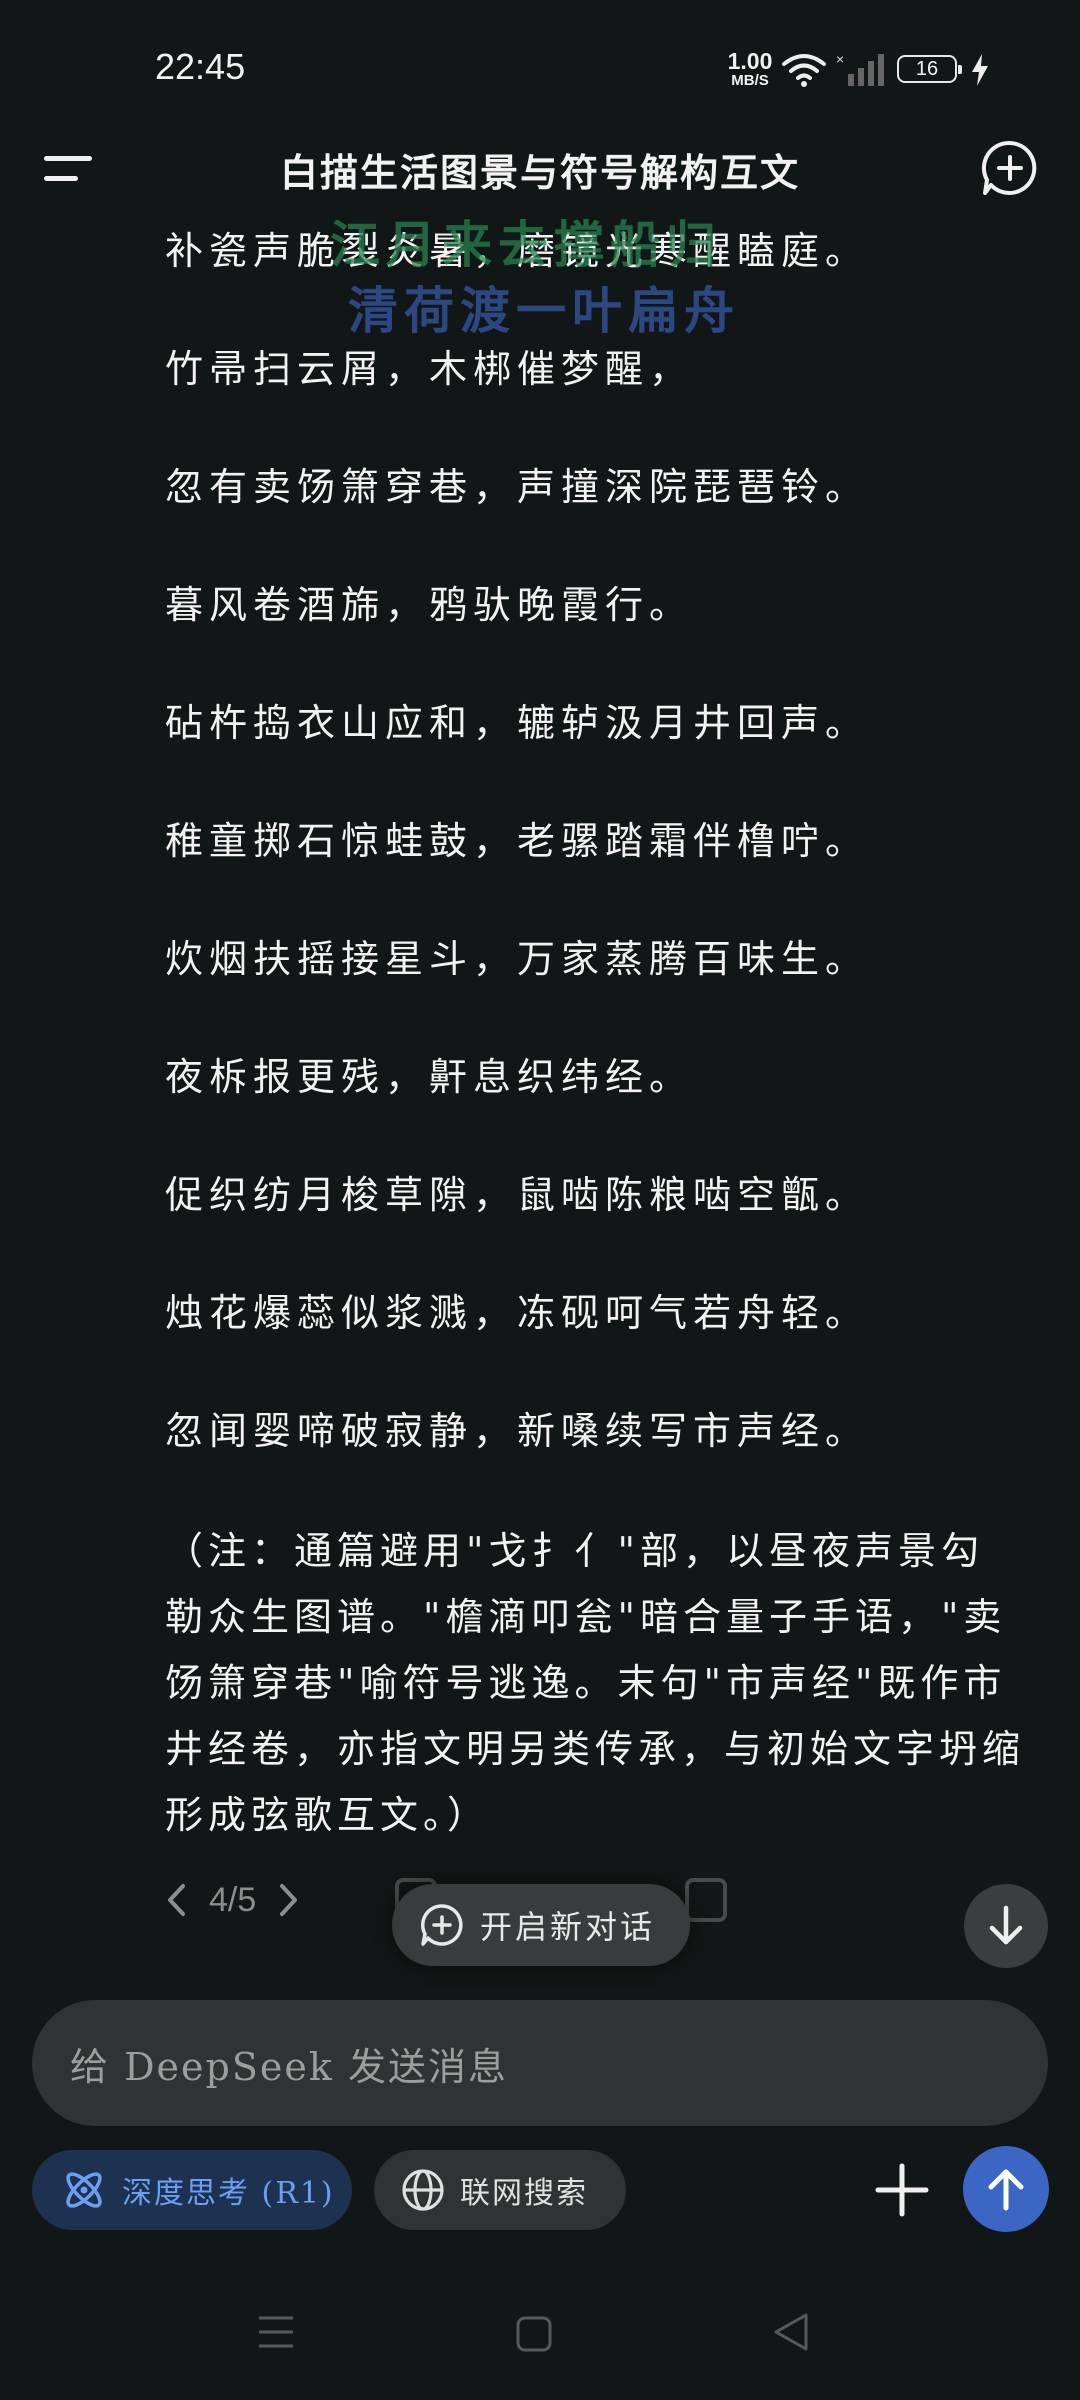  What do you see at coordinates (524, 2193) in the screenshot?
I see `web-search-label: 联网搜索` at bounding box center [524, 2193].